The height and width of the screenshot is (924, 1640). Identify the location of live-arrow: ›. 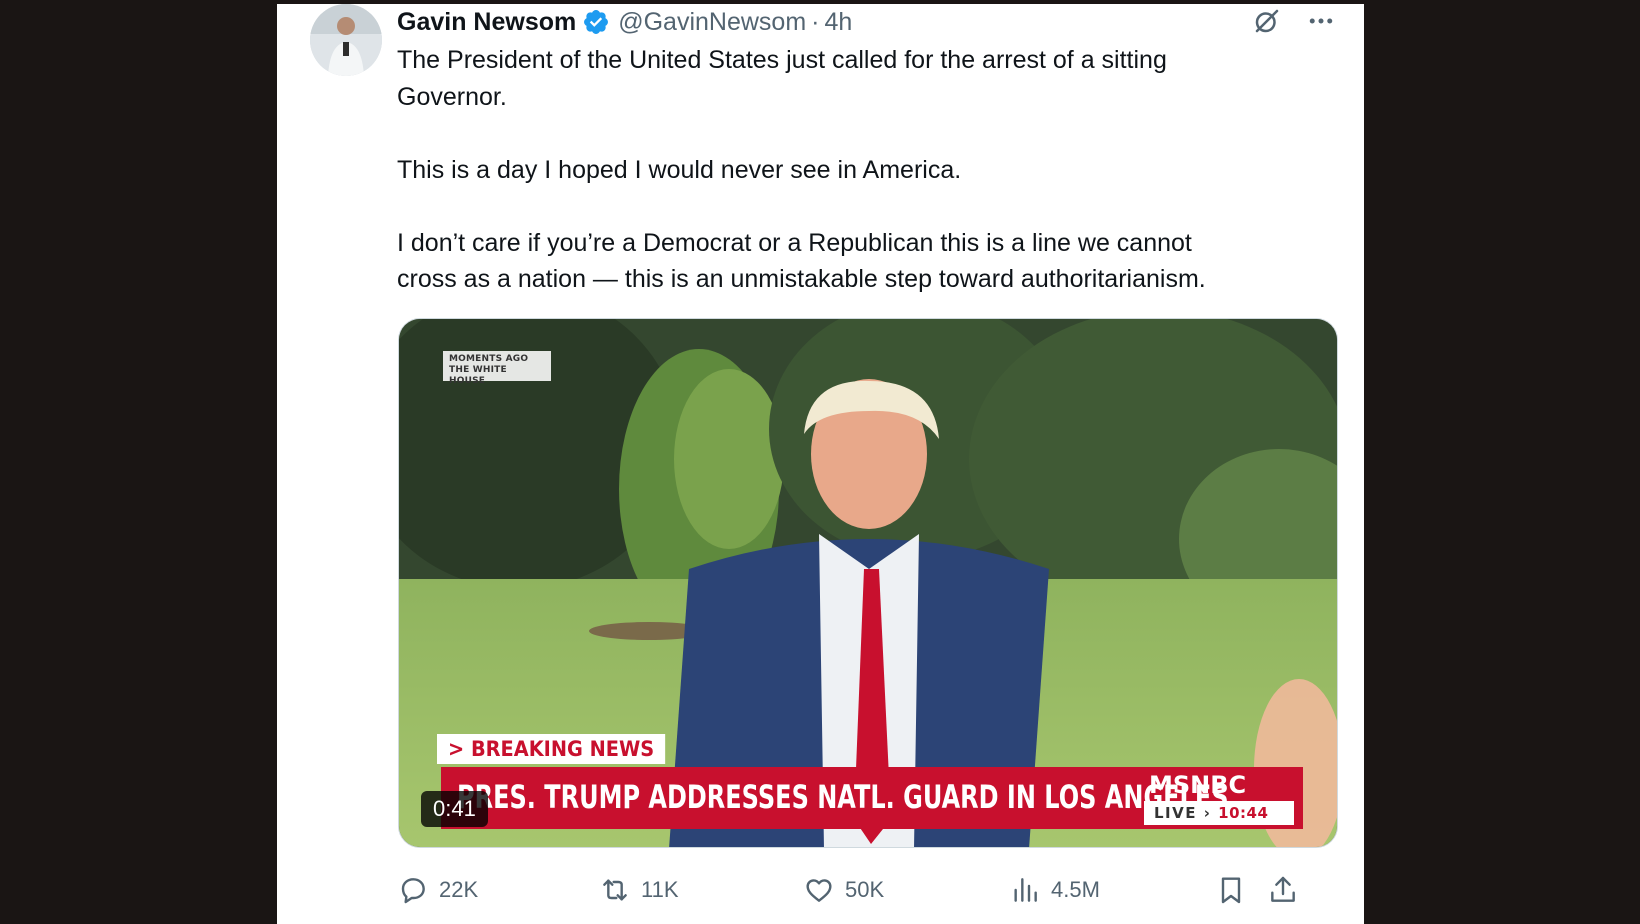
(1207, 813).